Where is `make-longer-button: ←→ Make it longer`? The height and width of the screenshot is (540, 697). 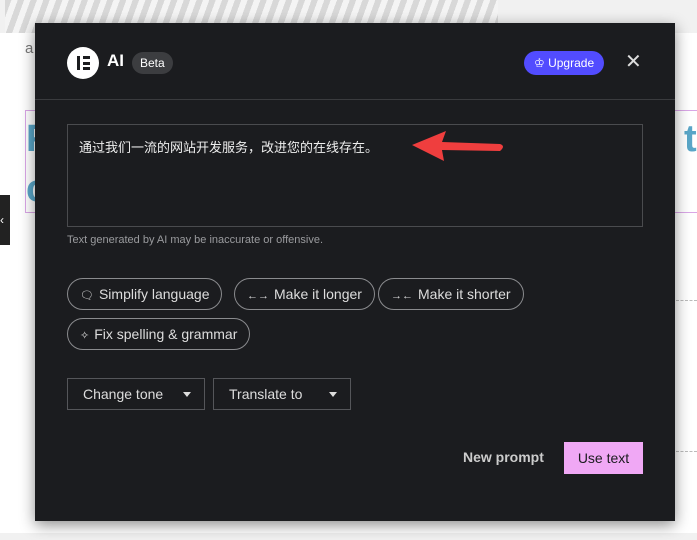 make-longer-button: ←→ Make it longer is located at coordinates (304, 294).